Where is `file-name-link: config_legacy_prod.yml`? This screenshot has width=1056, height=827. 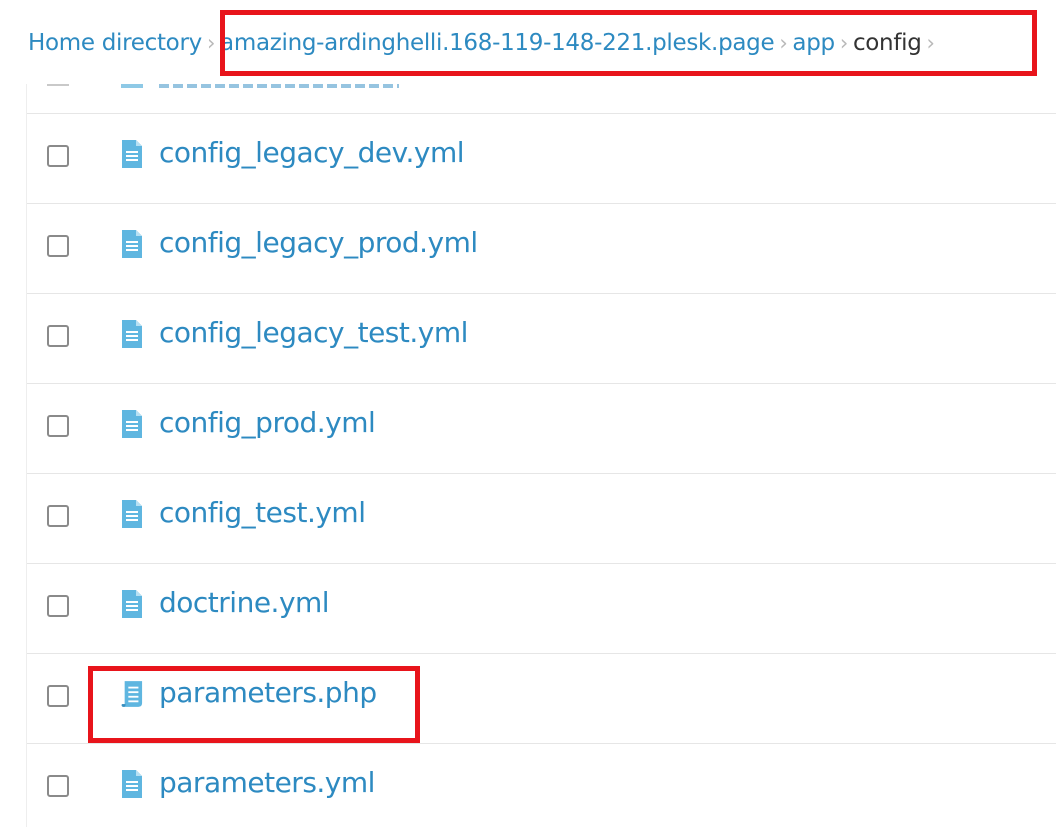 file-name-link: config_legacy_prod.yml is located at coordinates (318, 242).